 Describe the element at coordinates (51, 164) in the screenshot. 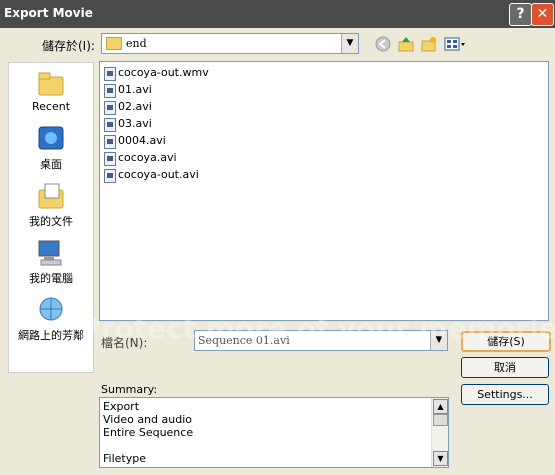

I see `place-label-desktop: 桌面` at that location.